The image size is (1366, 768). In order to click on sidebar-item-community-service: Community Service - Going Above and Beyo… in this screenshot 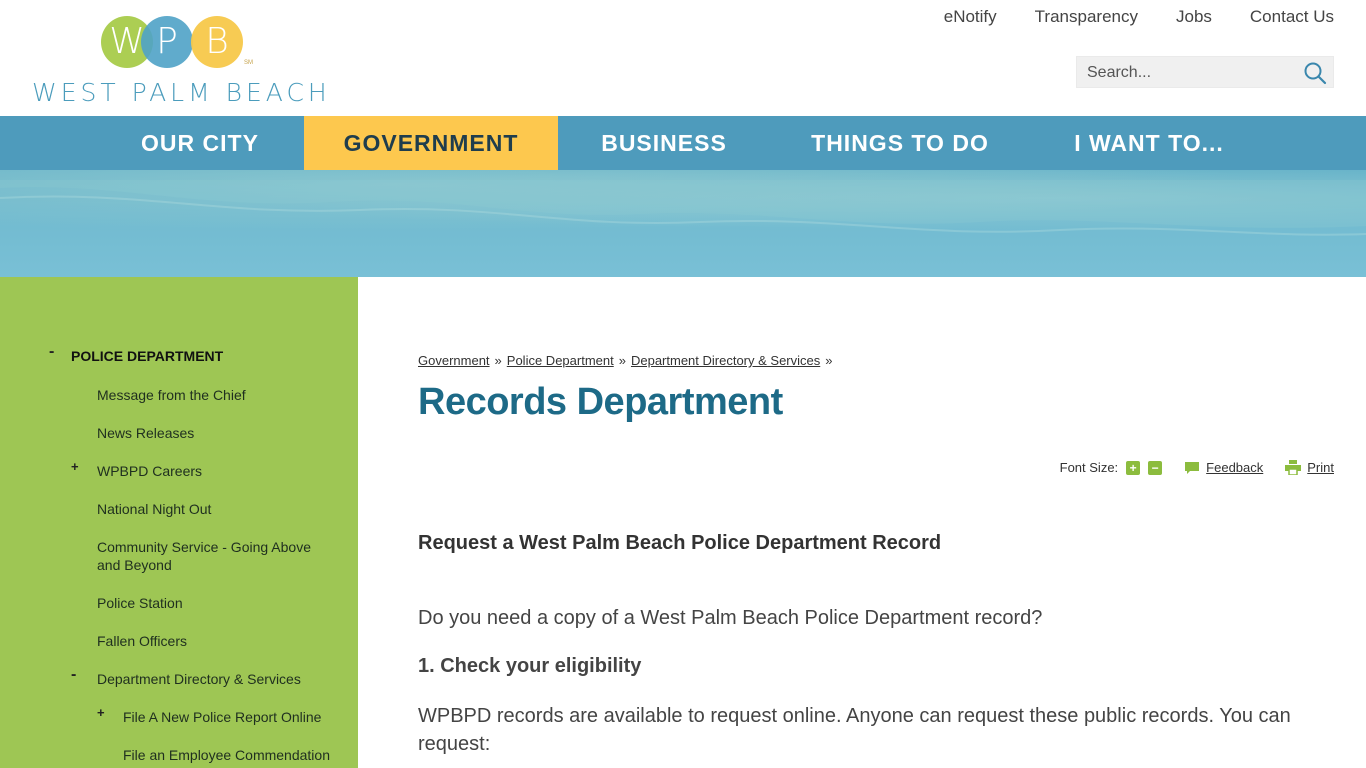, I will do `click(215, 556)`.